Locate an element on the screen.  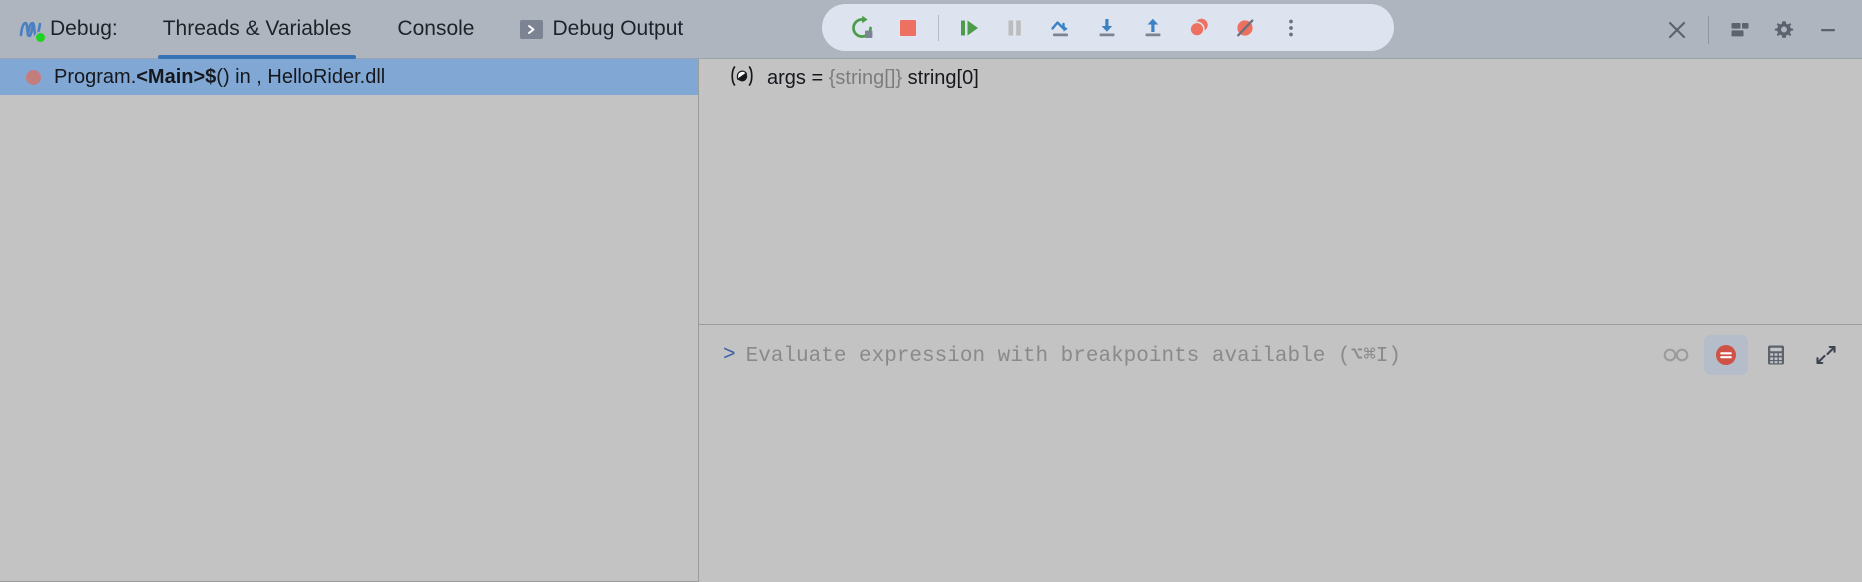
tab-label: Threads & Variables is located at coordinates (257, 28).